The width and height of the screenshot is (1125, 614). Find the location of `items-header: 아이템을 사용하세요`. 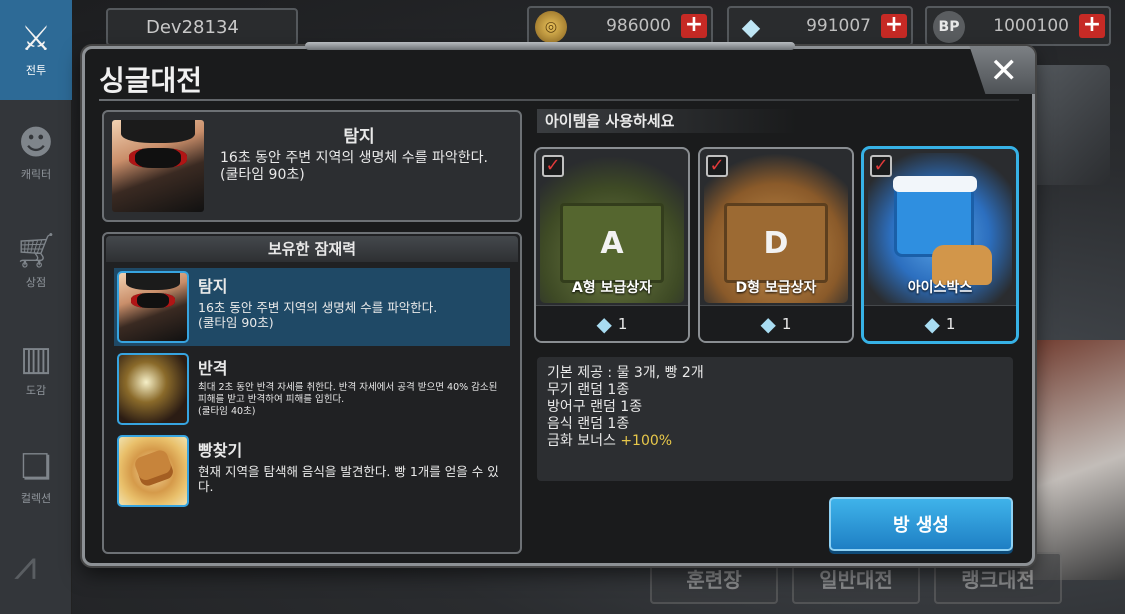

items-header: 아이템을 사용하세요 is located at coordinates (667, 121).